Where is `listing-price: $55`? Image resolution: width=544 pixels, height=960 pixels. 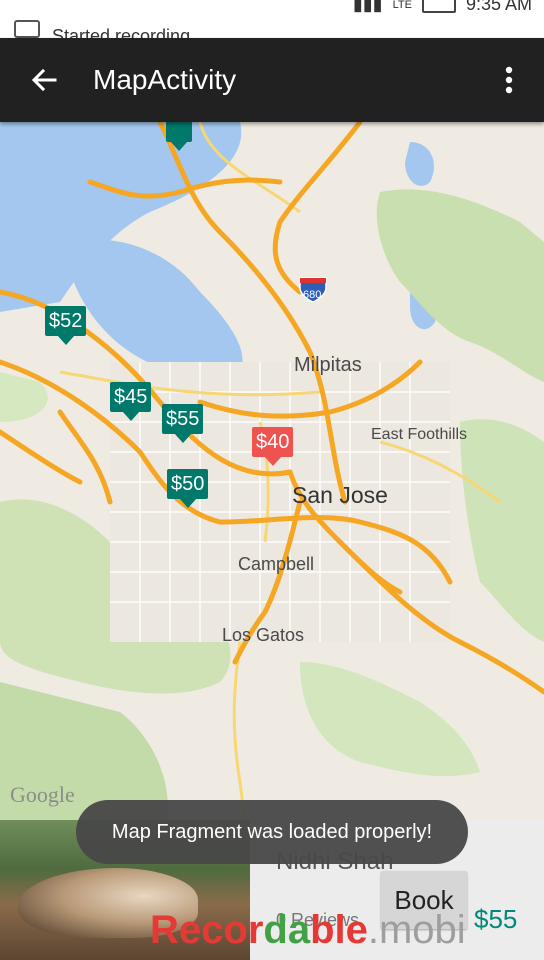 listing-price: $55 is located at coordinates (496, 919).